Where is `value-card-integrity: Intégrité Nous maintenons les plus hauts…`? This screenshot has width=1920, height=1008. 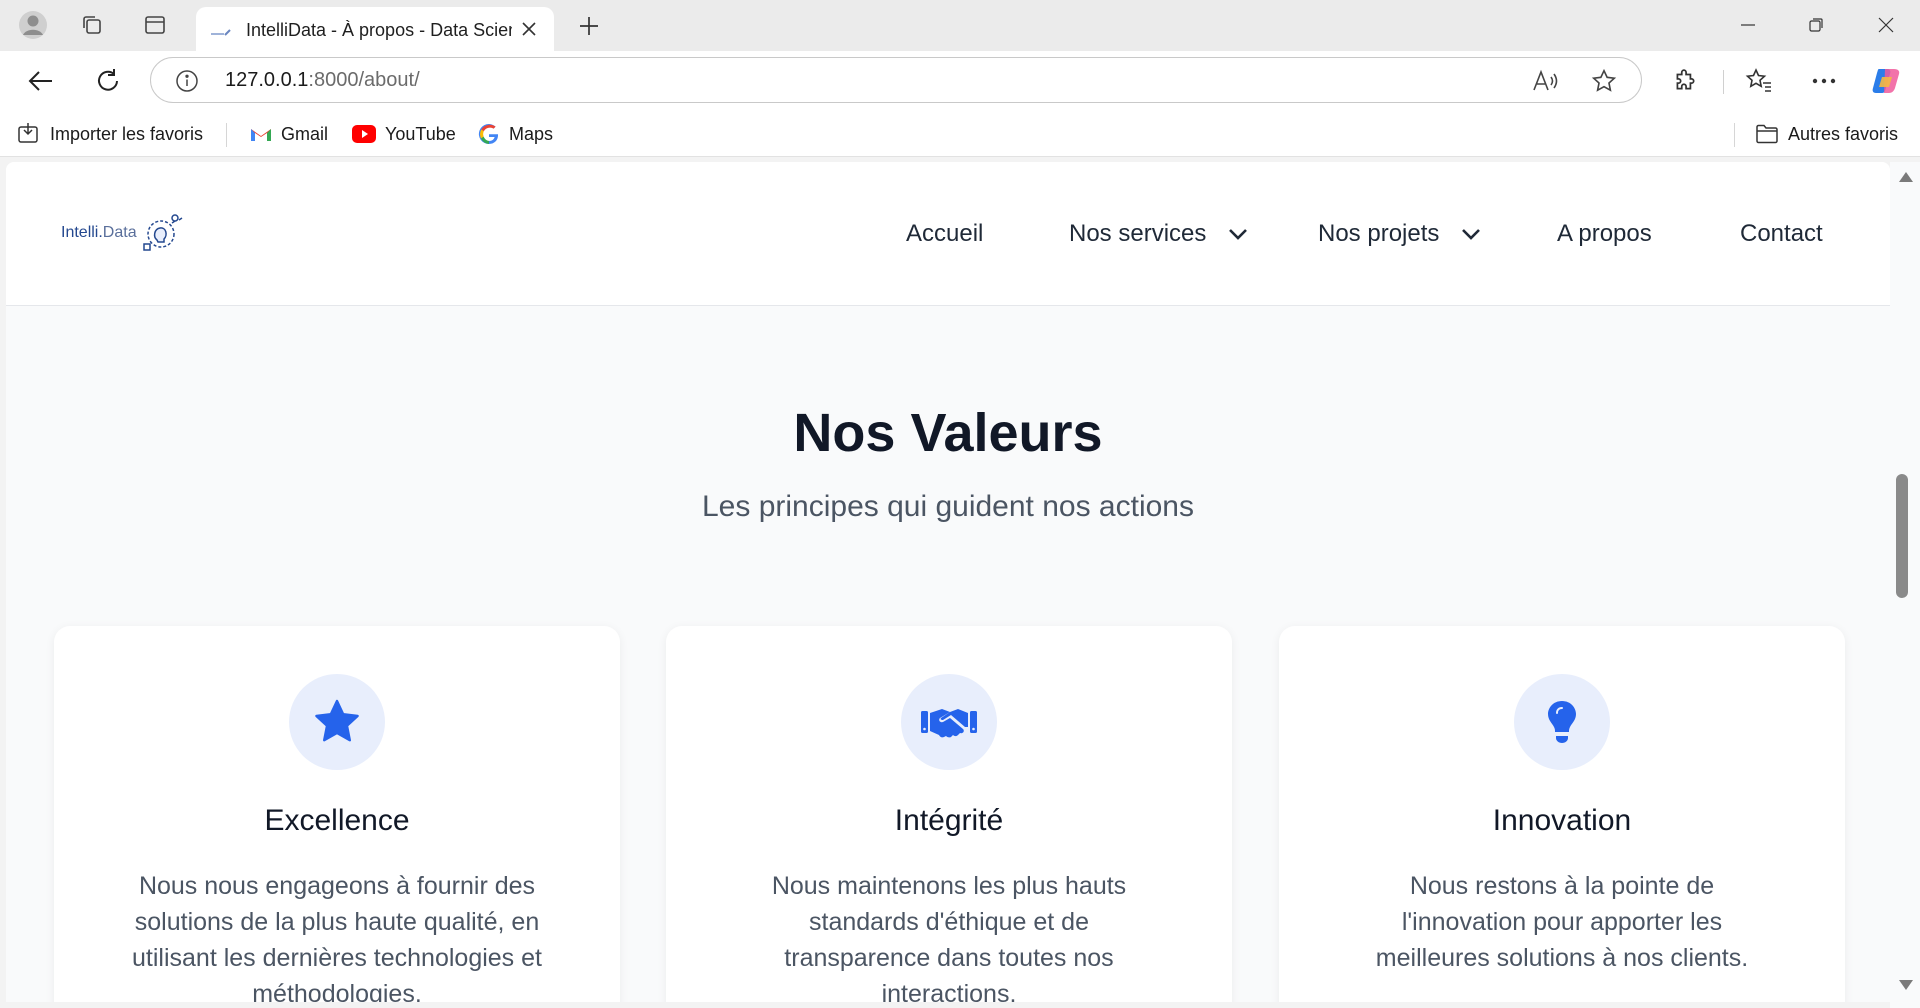
value-card-integrity: Intégrité Nous maintenons les plus hauts… is located at coordinates (949, 814).